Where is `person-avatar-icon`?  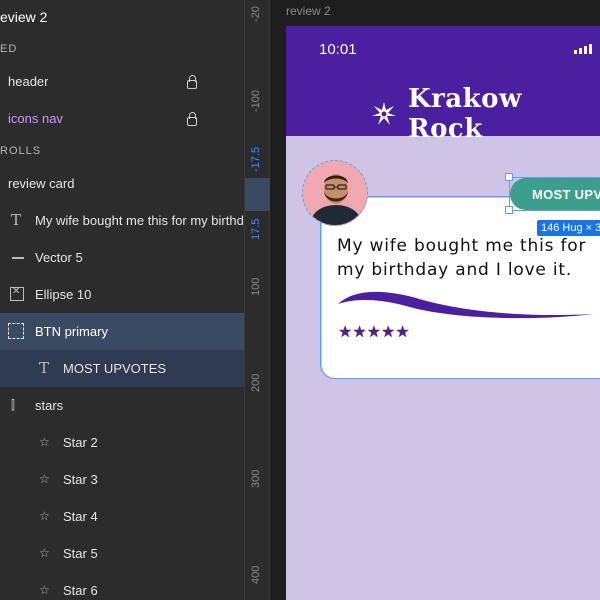 person-avatar-icon is located at coordinates (336, 199).